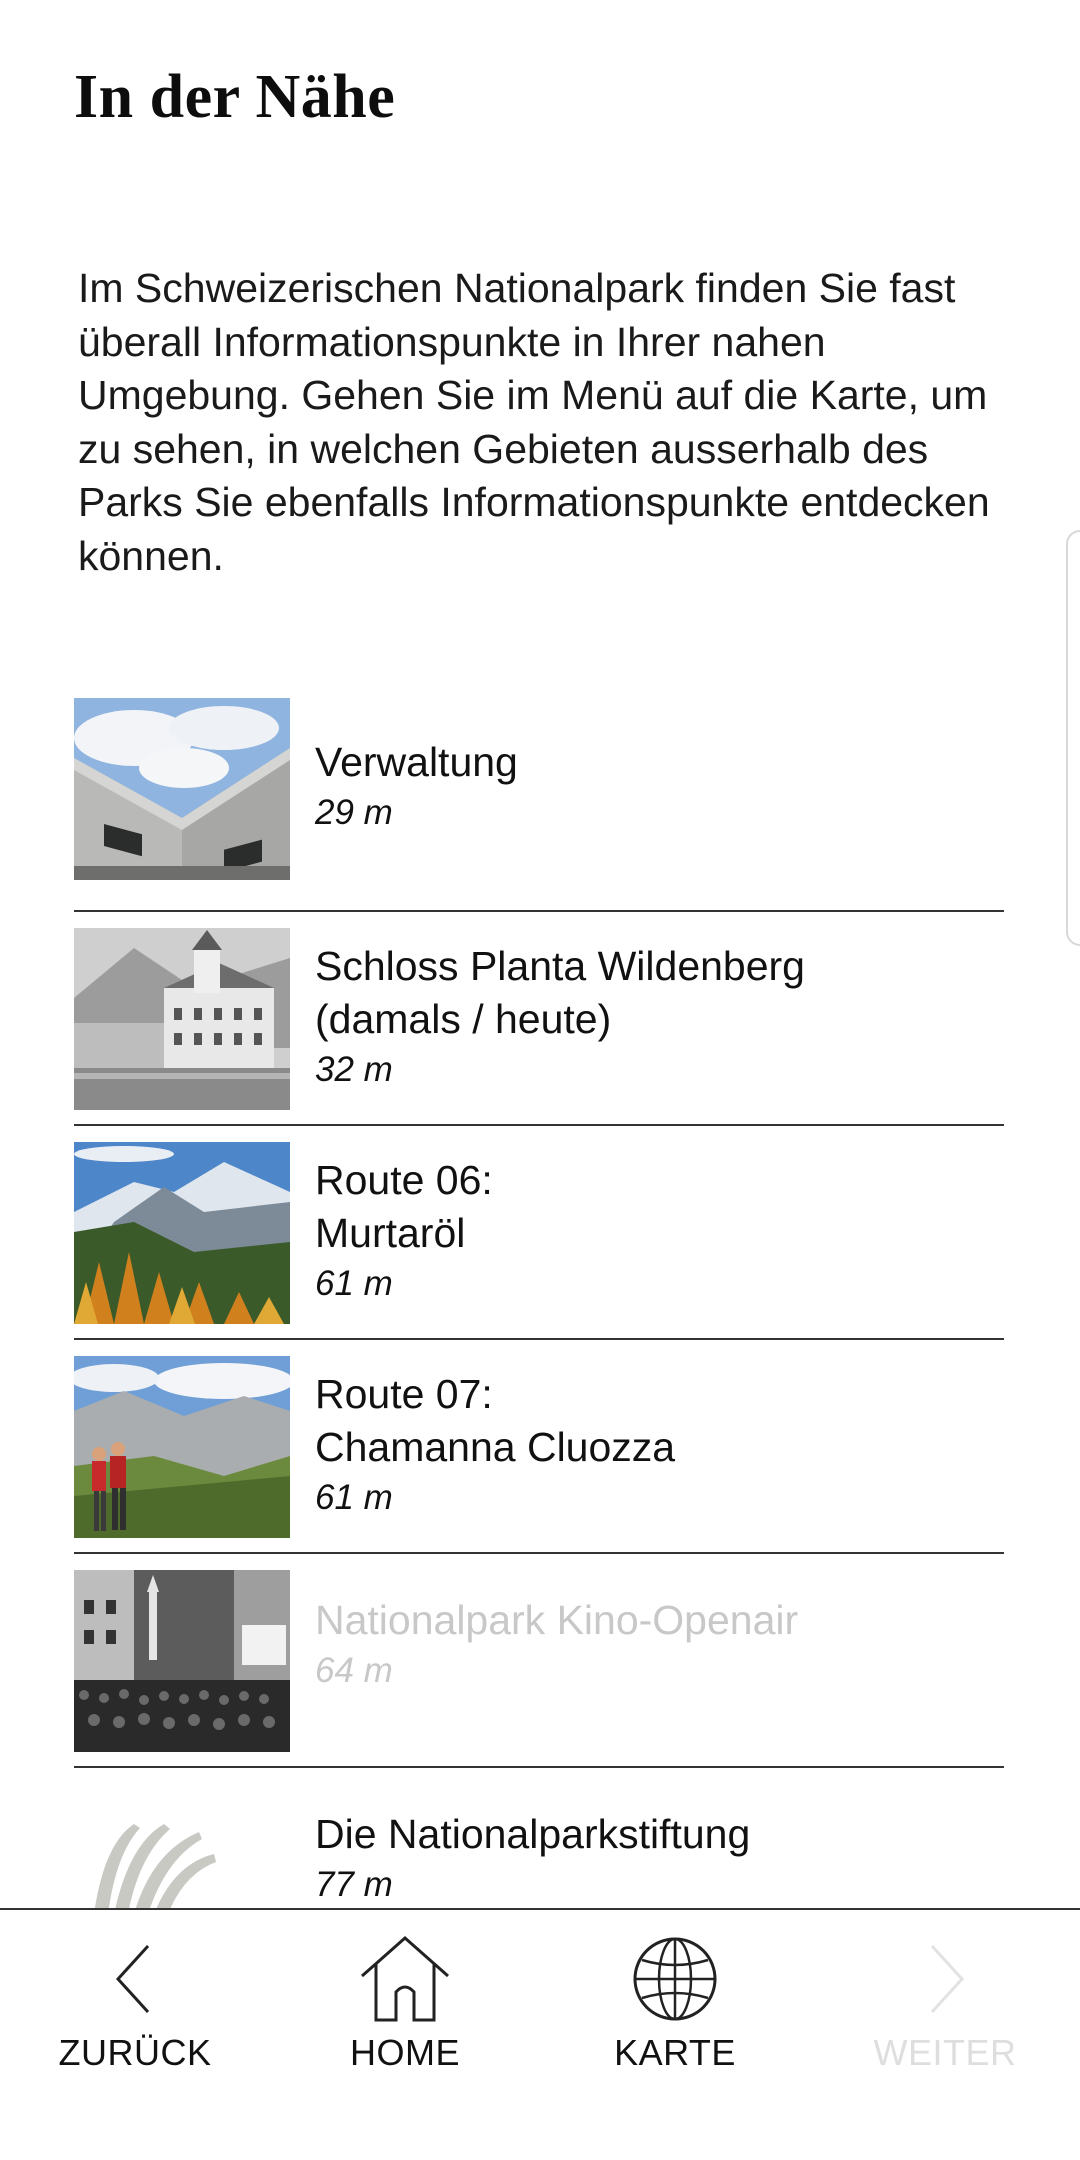  Describe the element at coordinates (354, 1884) in the screenshot. I see `item-distance: 77 m` at that location.